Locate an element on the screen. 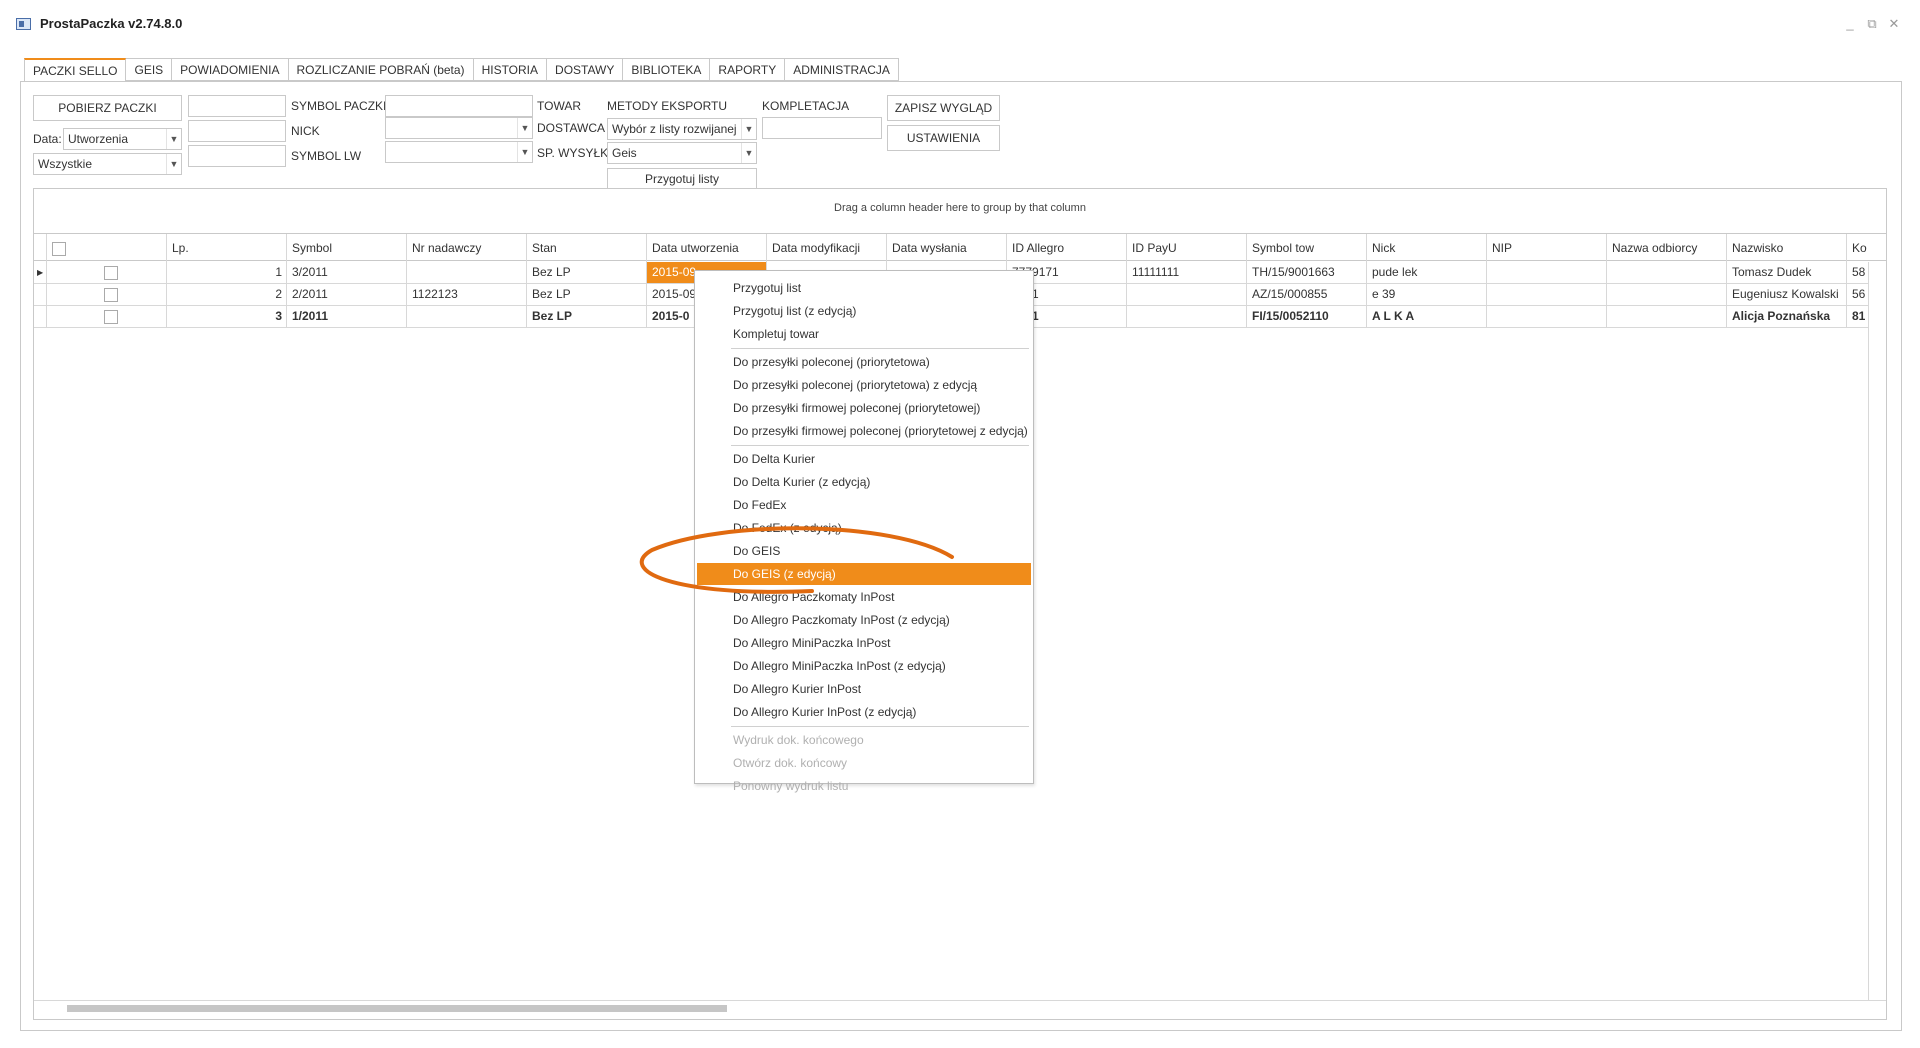 Image resolution: width=1920 pixels, height=1048 pixels. menu-item: Do FedEx is located at coordinates (864, 505).